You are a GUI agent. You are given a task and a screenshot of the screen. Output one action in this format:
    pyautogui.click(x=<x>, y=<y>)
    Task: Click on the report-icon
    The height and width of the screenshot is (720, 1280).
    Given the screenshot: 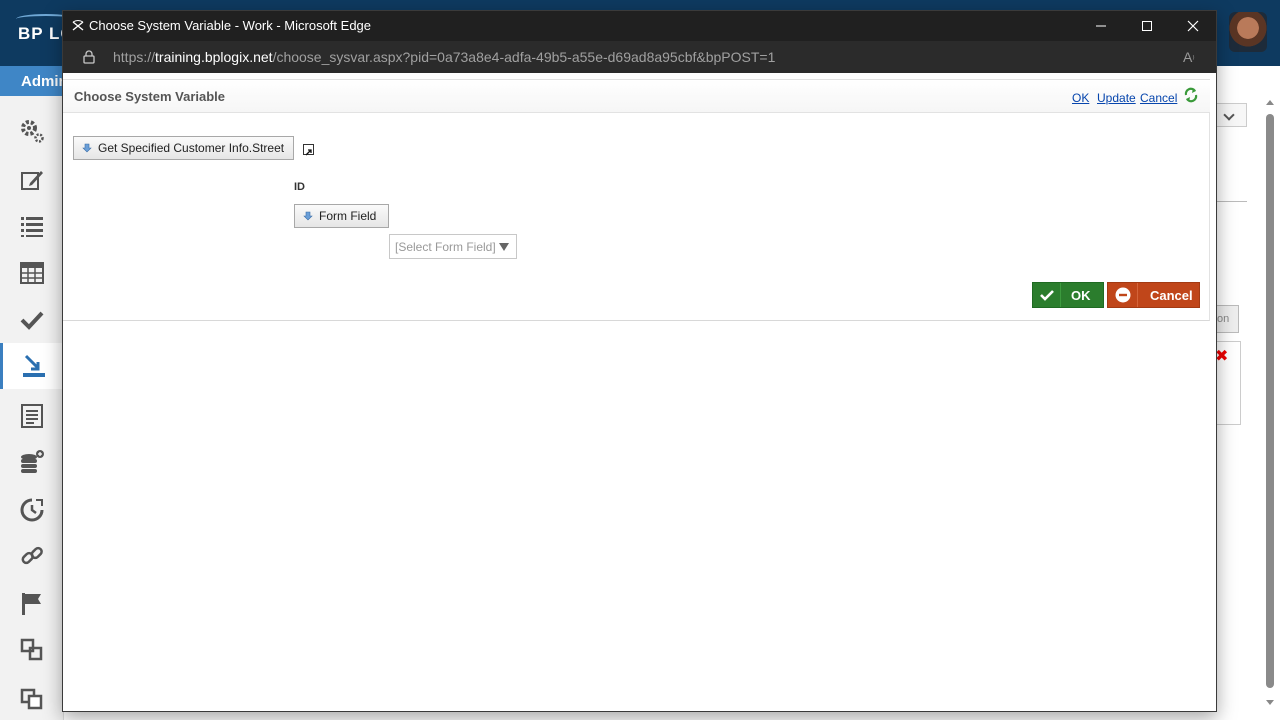 What is the action you would take?
    pyautogui.click(x=32, y=416)
    